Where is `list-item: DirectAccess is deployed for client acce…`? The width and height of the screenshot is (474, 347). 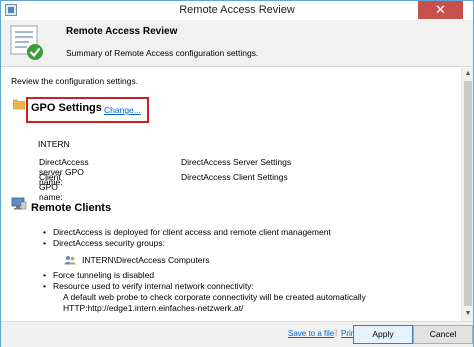
list-item: DirectAccess is deployed for client acce… is located at coordinates (187, 232).